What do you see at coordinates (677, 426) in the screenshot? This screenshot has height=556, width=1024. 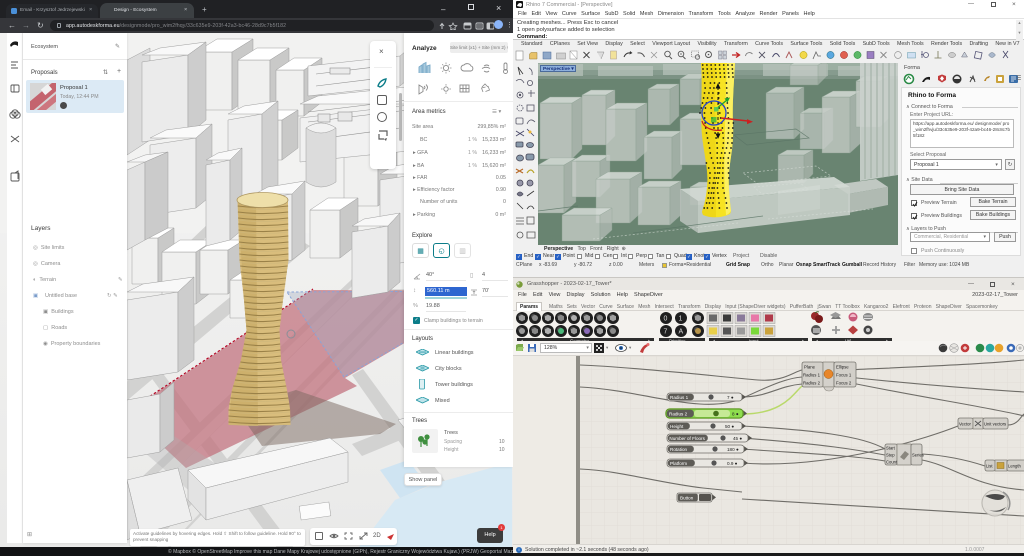 I see `svg-text: Height` at bounding box center [677, 426].